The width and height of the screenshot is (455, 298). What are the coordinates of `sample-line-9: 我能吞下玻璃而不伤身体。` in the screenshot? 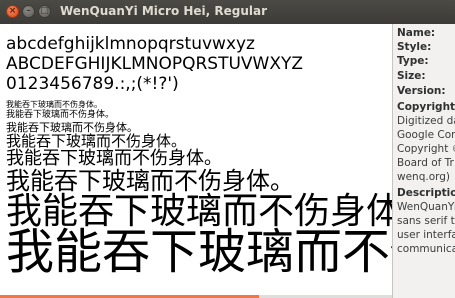 It's located at (60, 115).